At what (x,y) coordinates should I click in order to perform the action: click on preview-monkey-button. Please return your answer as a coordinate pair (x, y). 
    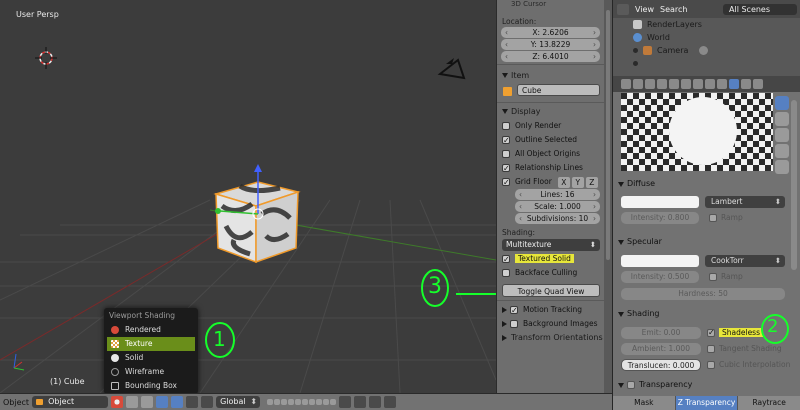
    Looking at the image, I should click on (782, 135).